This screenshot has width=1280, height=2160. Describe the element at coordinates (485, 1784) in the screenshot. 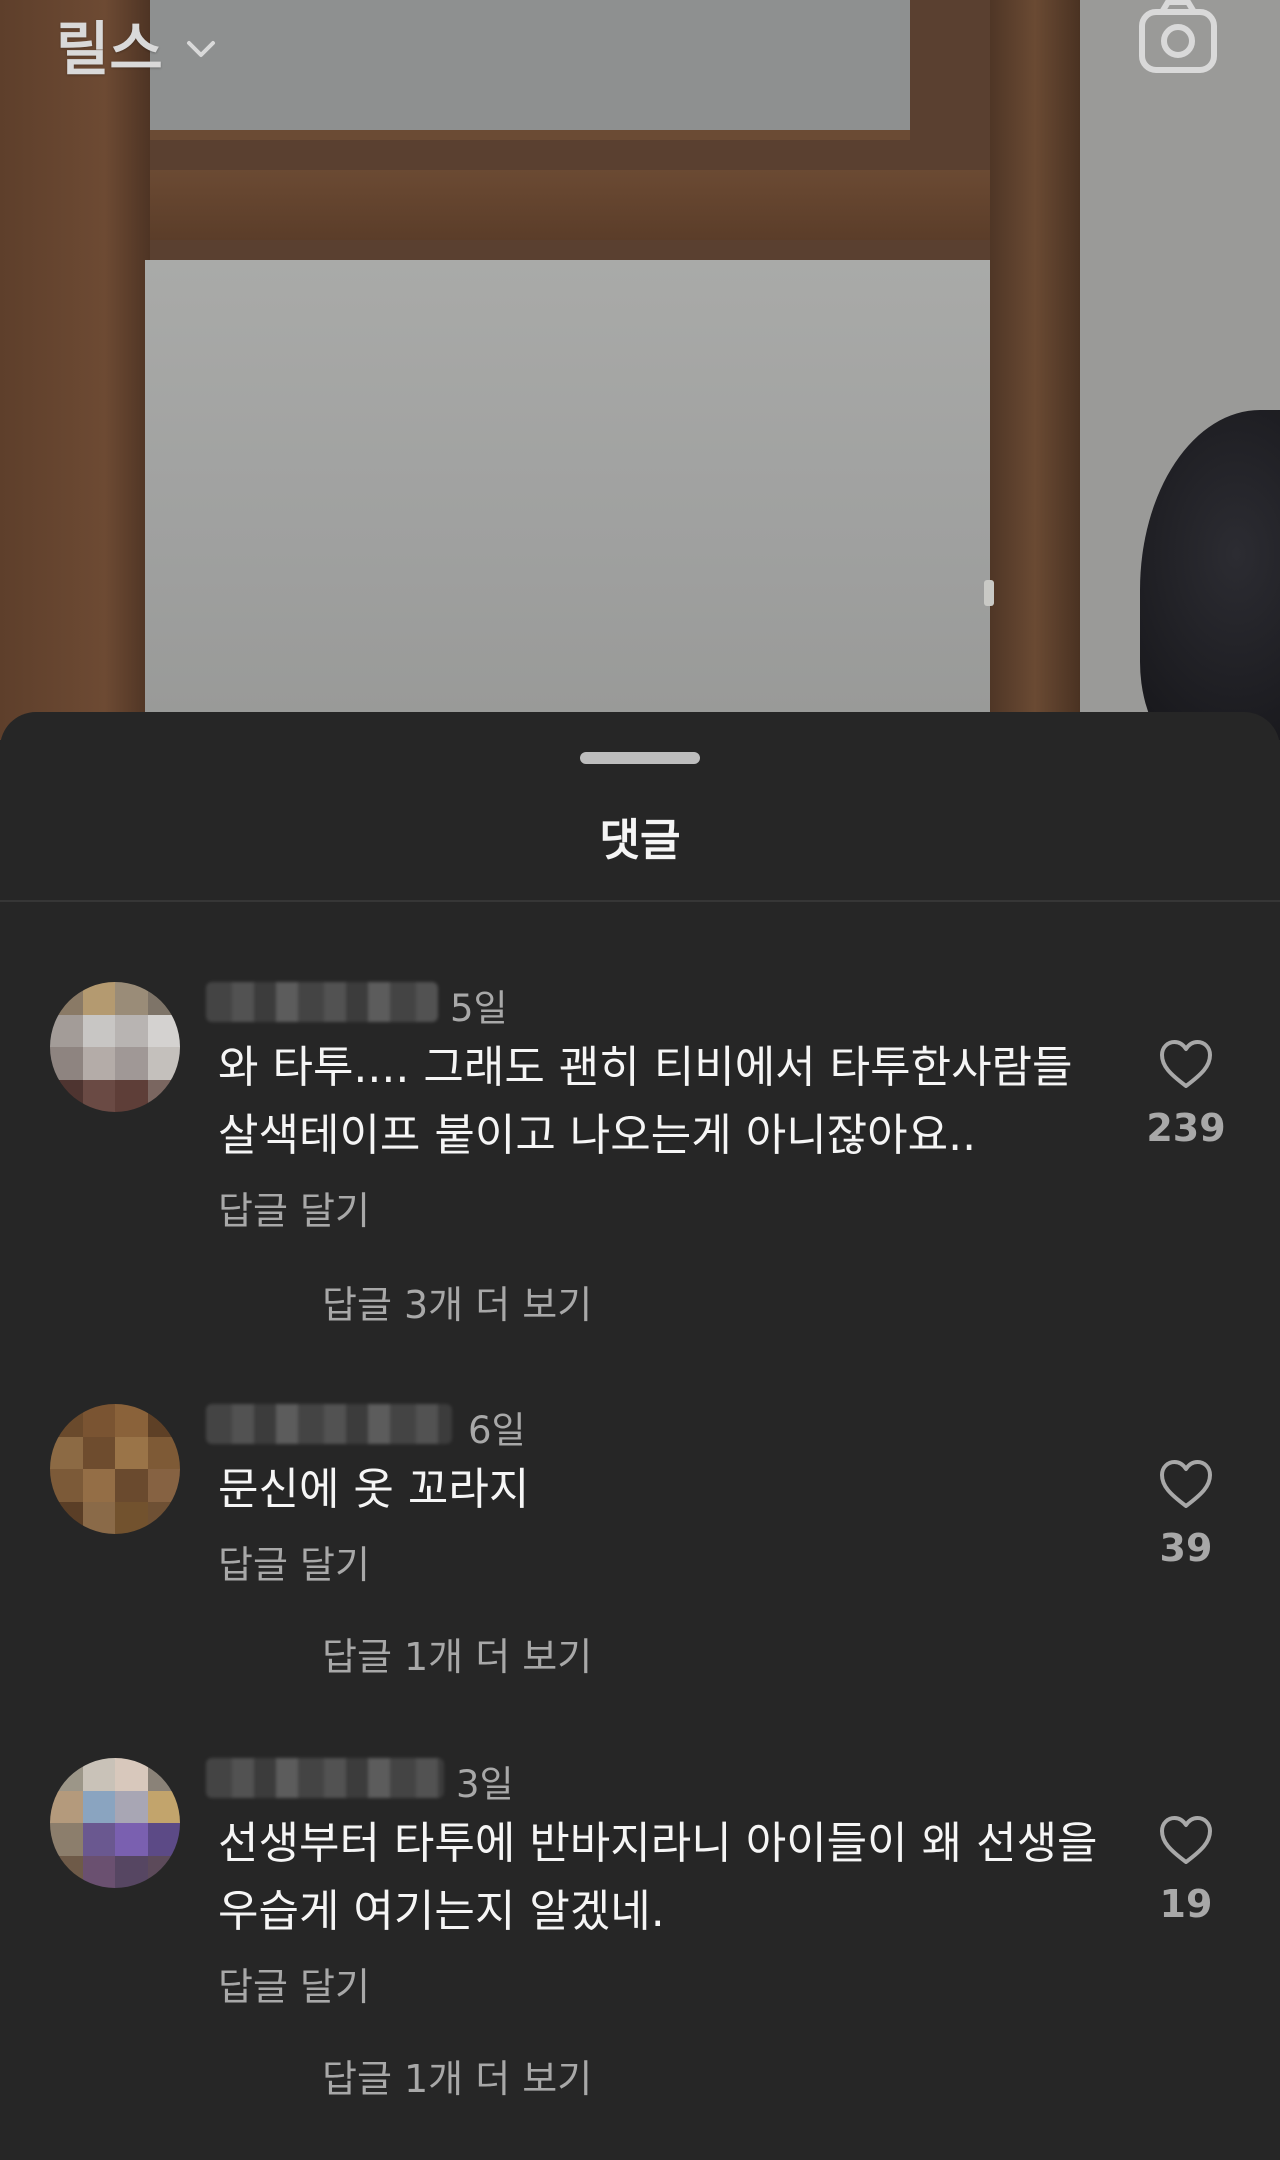

I see `comment-timestamp: 3일` at that location.